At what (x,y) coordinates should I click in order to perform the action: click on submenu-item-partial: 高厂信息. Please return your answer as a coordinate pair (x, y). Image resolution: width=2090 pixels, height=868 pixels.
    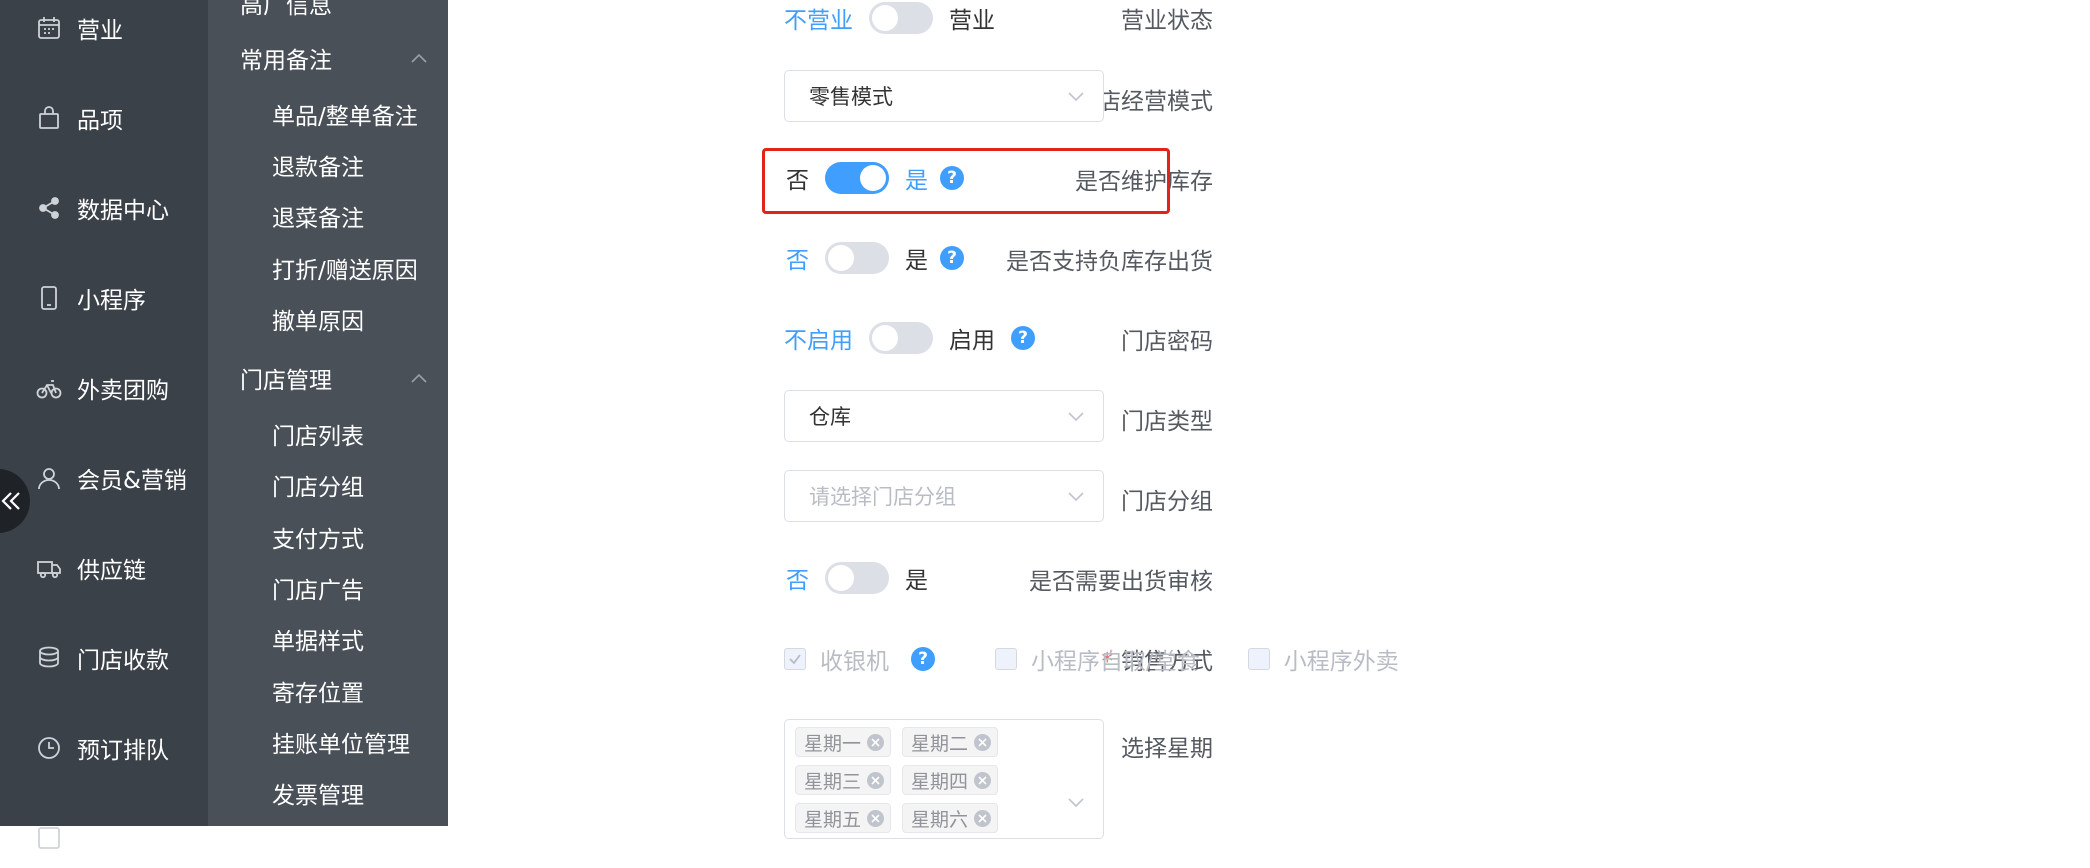
    Looking at the image, I should click on (328, 13).